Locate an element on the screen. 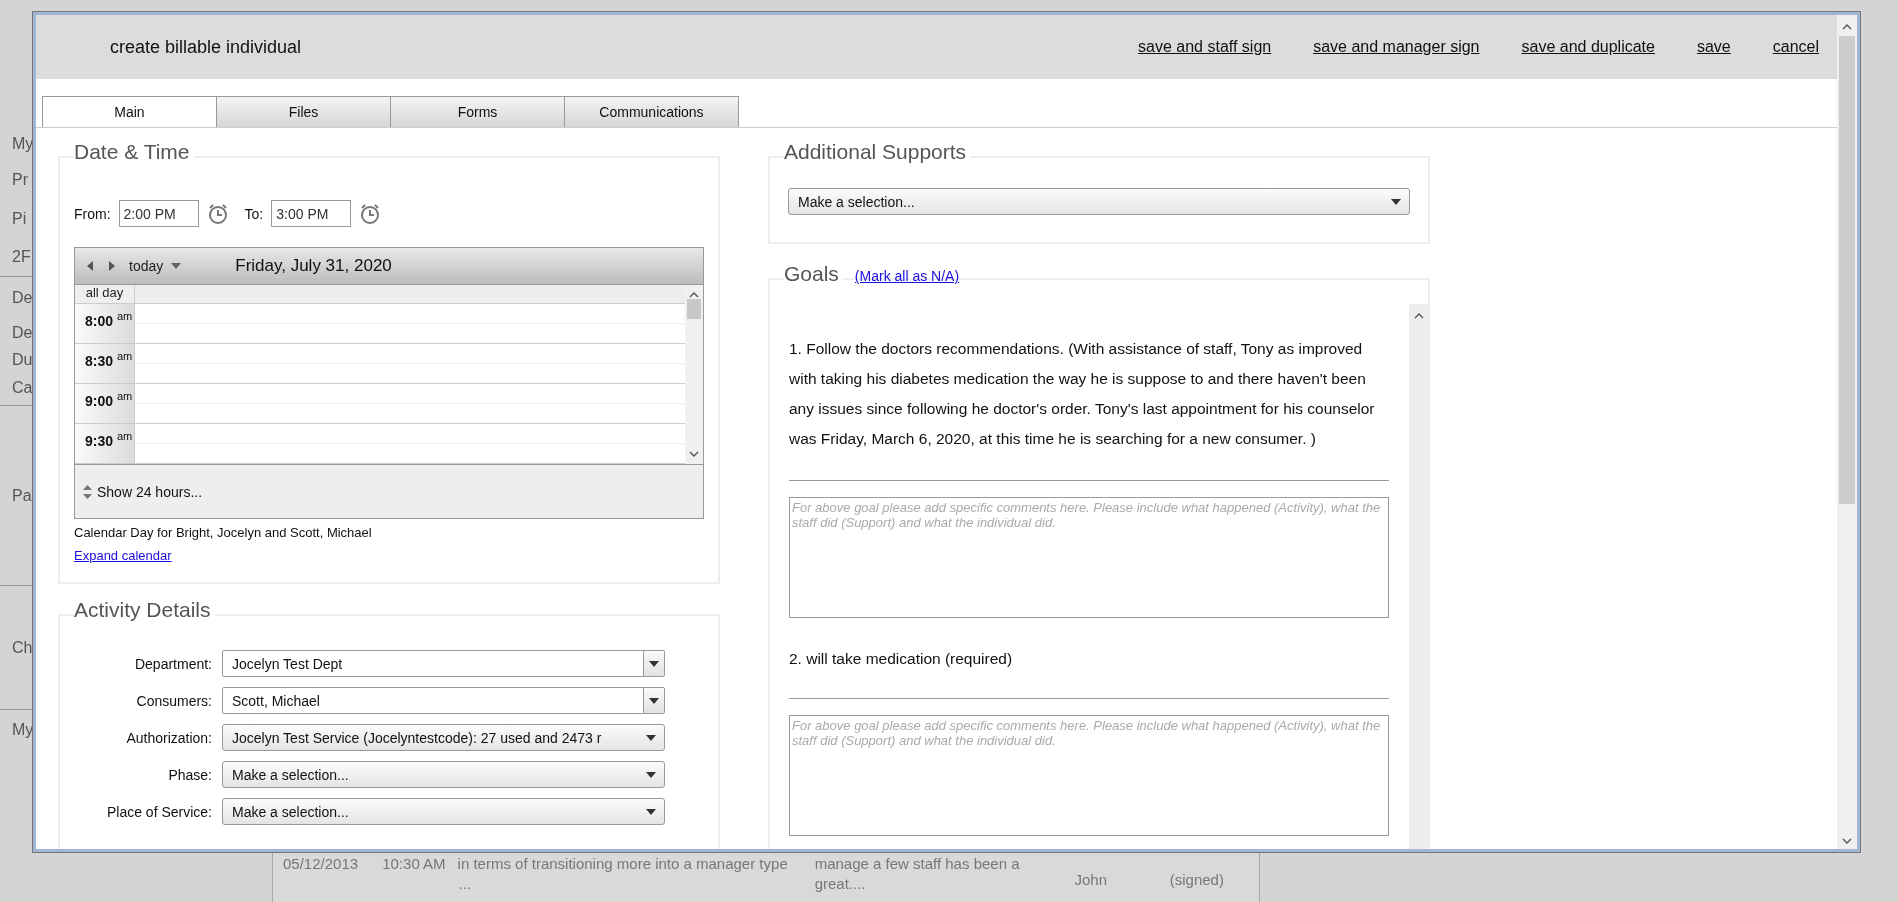 This screenshot has width=1898, height=902. action-link: cancel is located at coordinates (1795, 47).